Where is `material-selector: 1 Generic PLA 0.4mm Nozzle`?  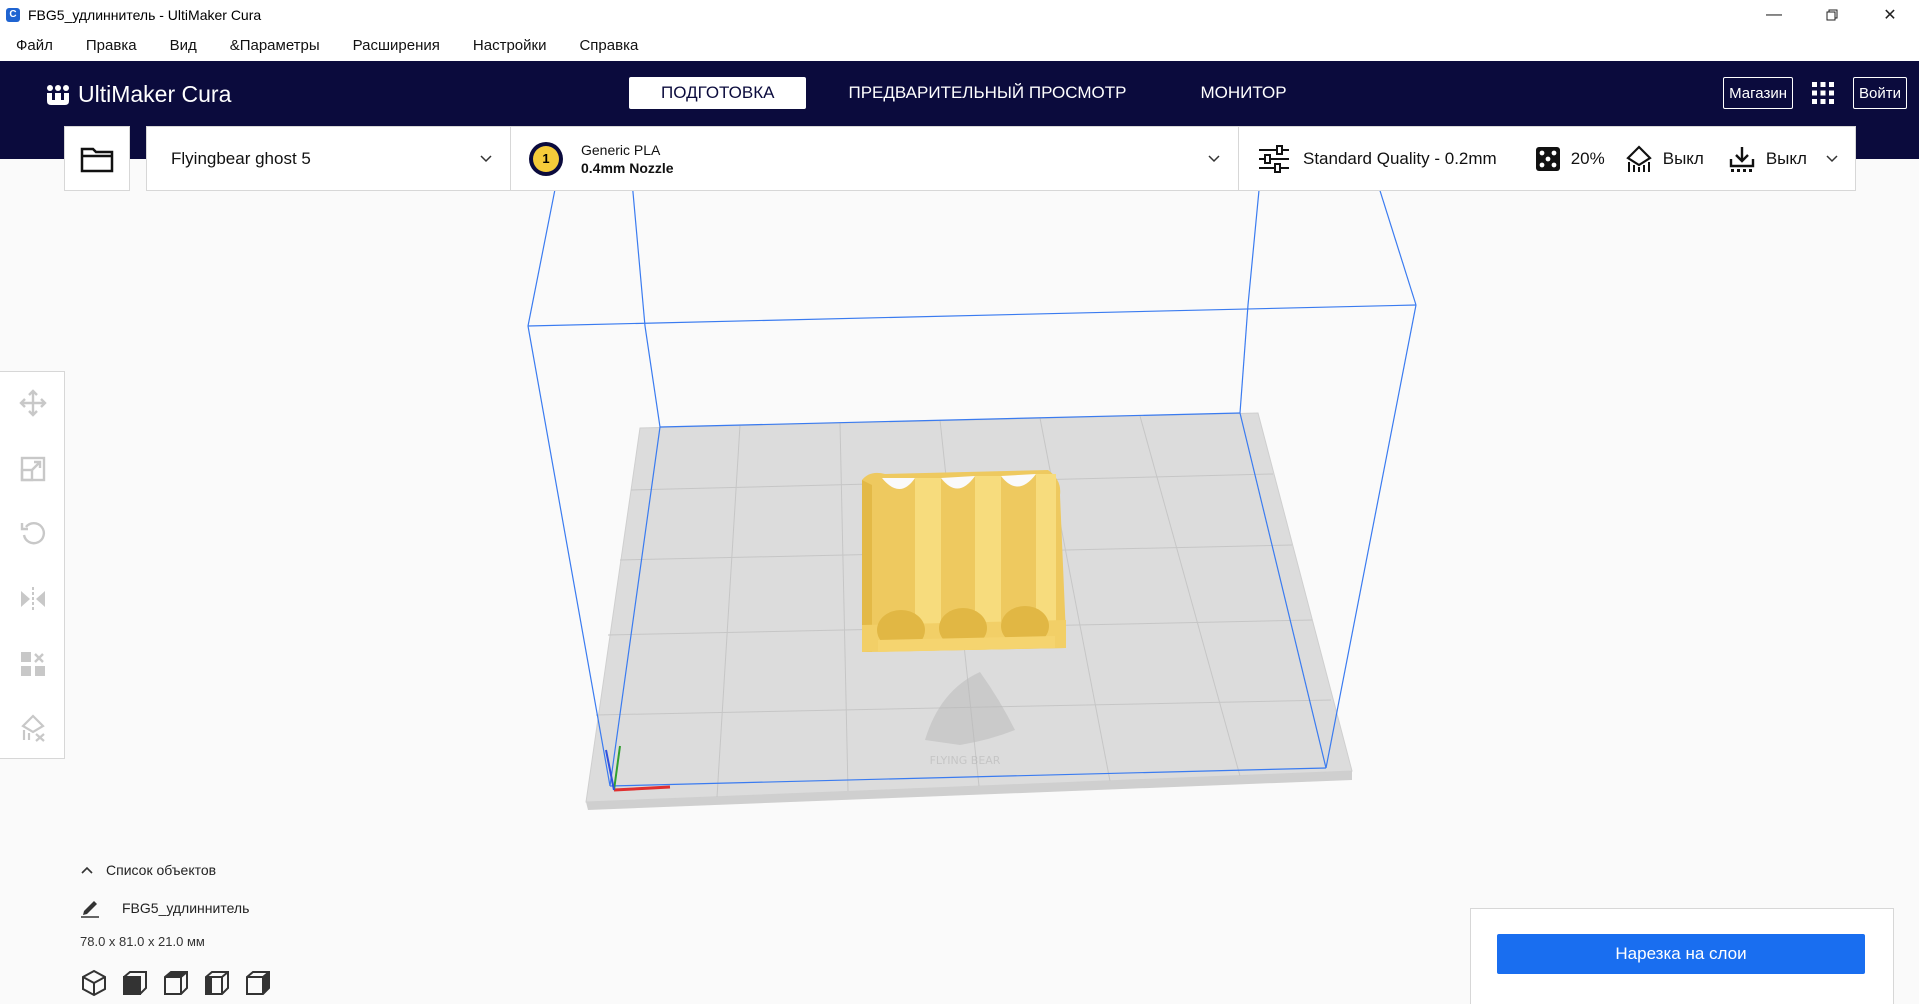 material-selector: 1 Generic PLA 0.4mm Nozzle is located at coordinates (874, 158).